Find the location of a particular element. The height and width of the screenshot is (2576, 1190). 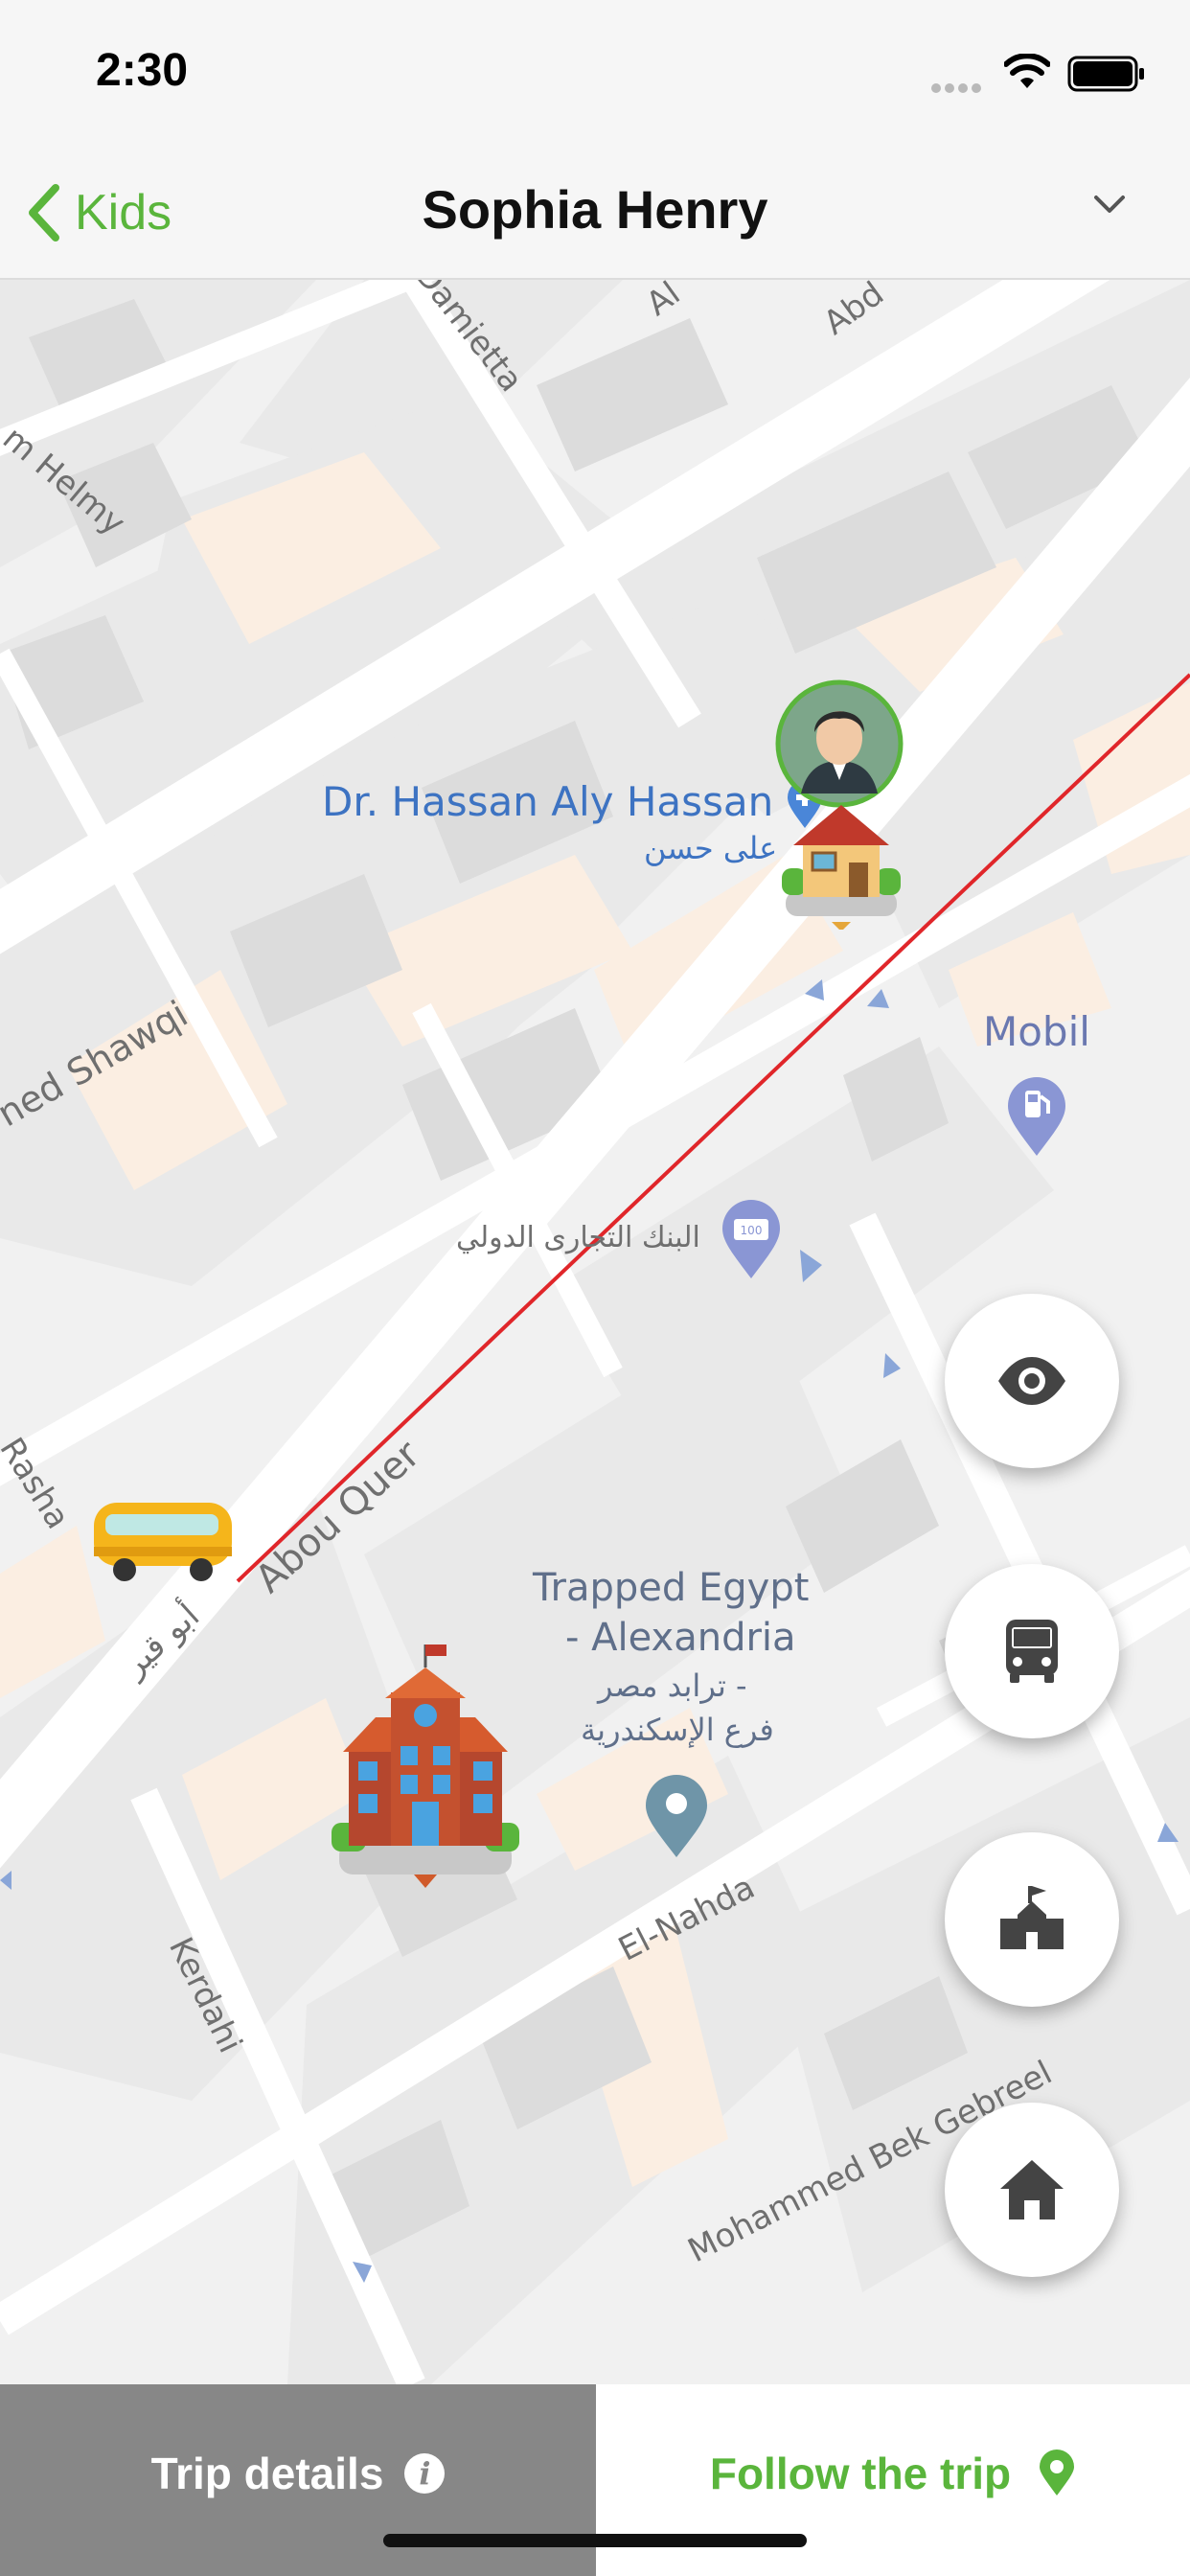

home-icon is located at coordinates (1032, 2190).